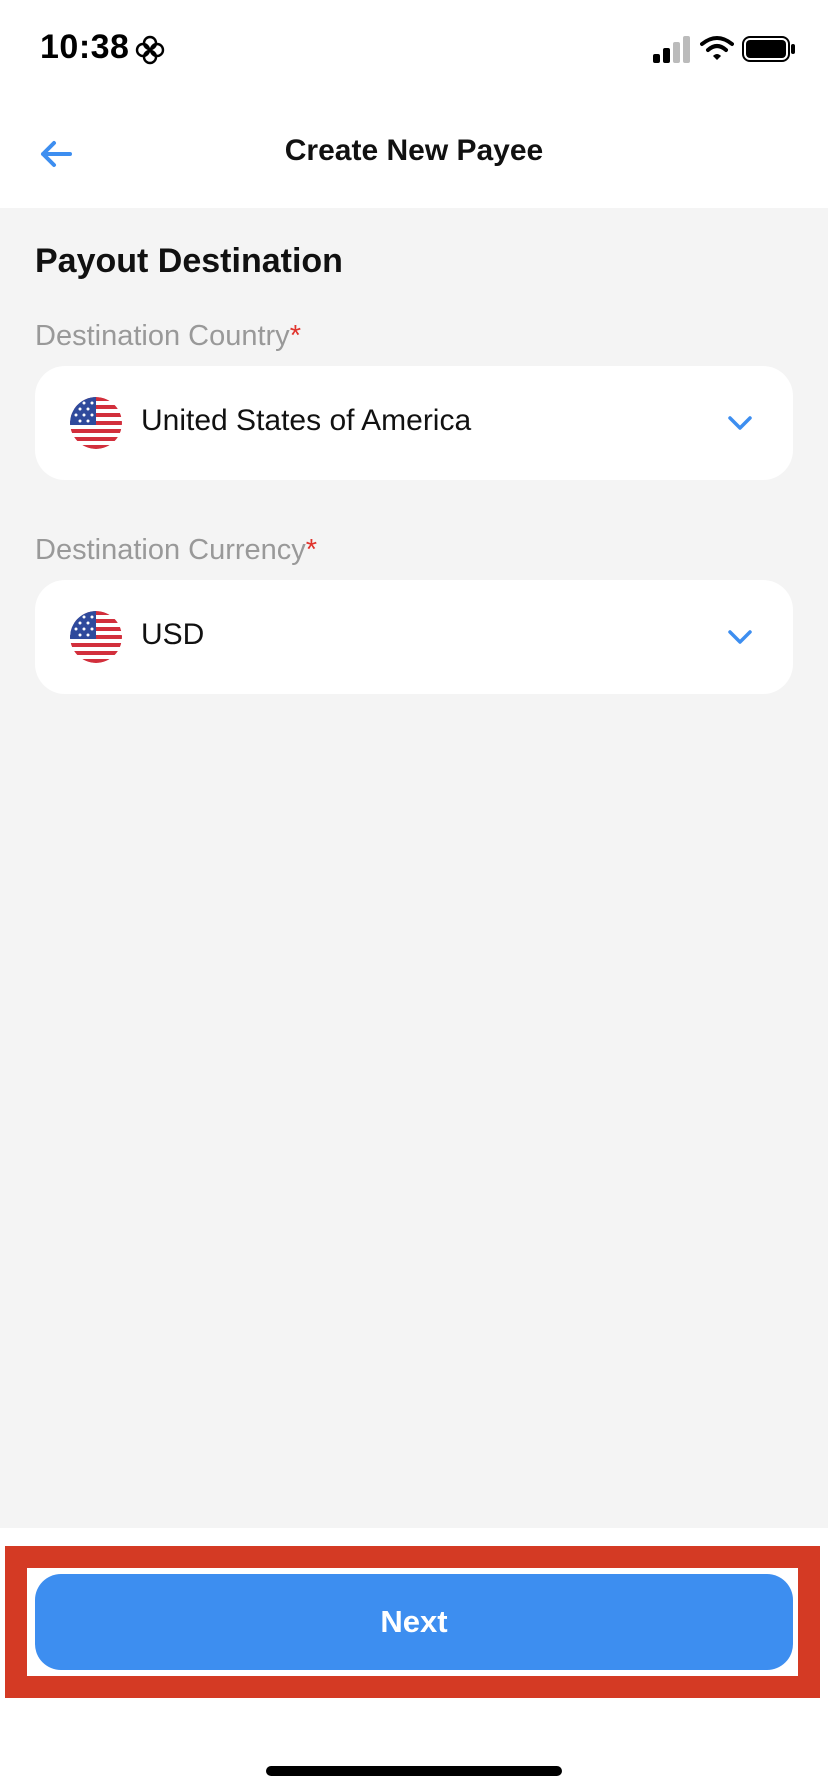 The image size is (828, 1792). I want to click on signal-icon, so click(671, 49).